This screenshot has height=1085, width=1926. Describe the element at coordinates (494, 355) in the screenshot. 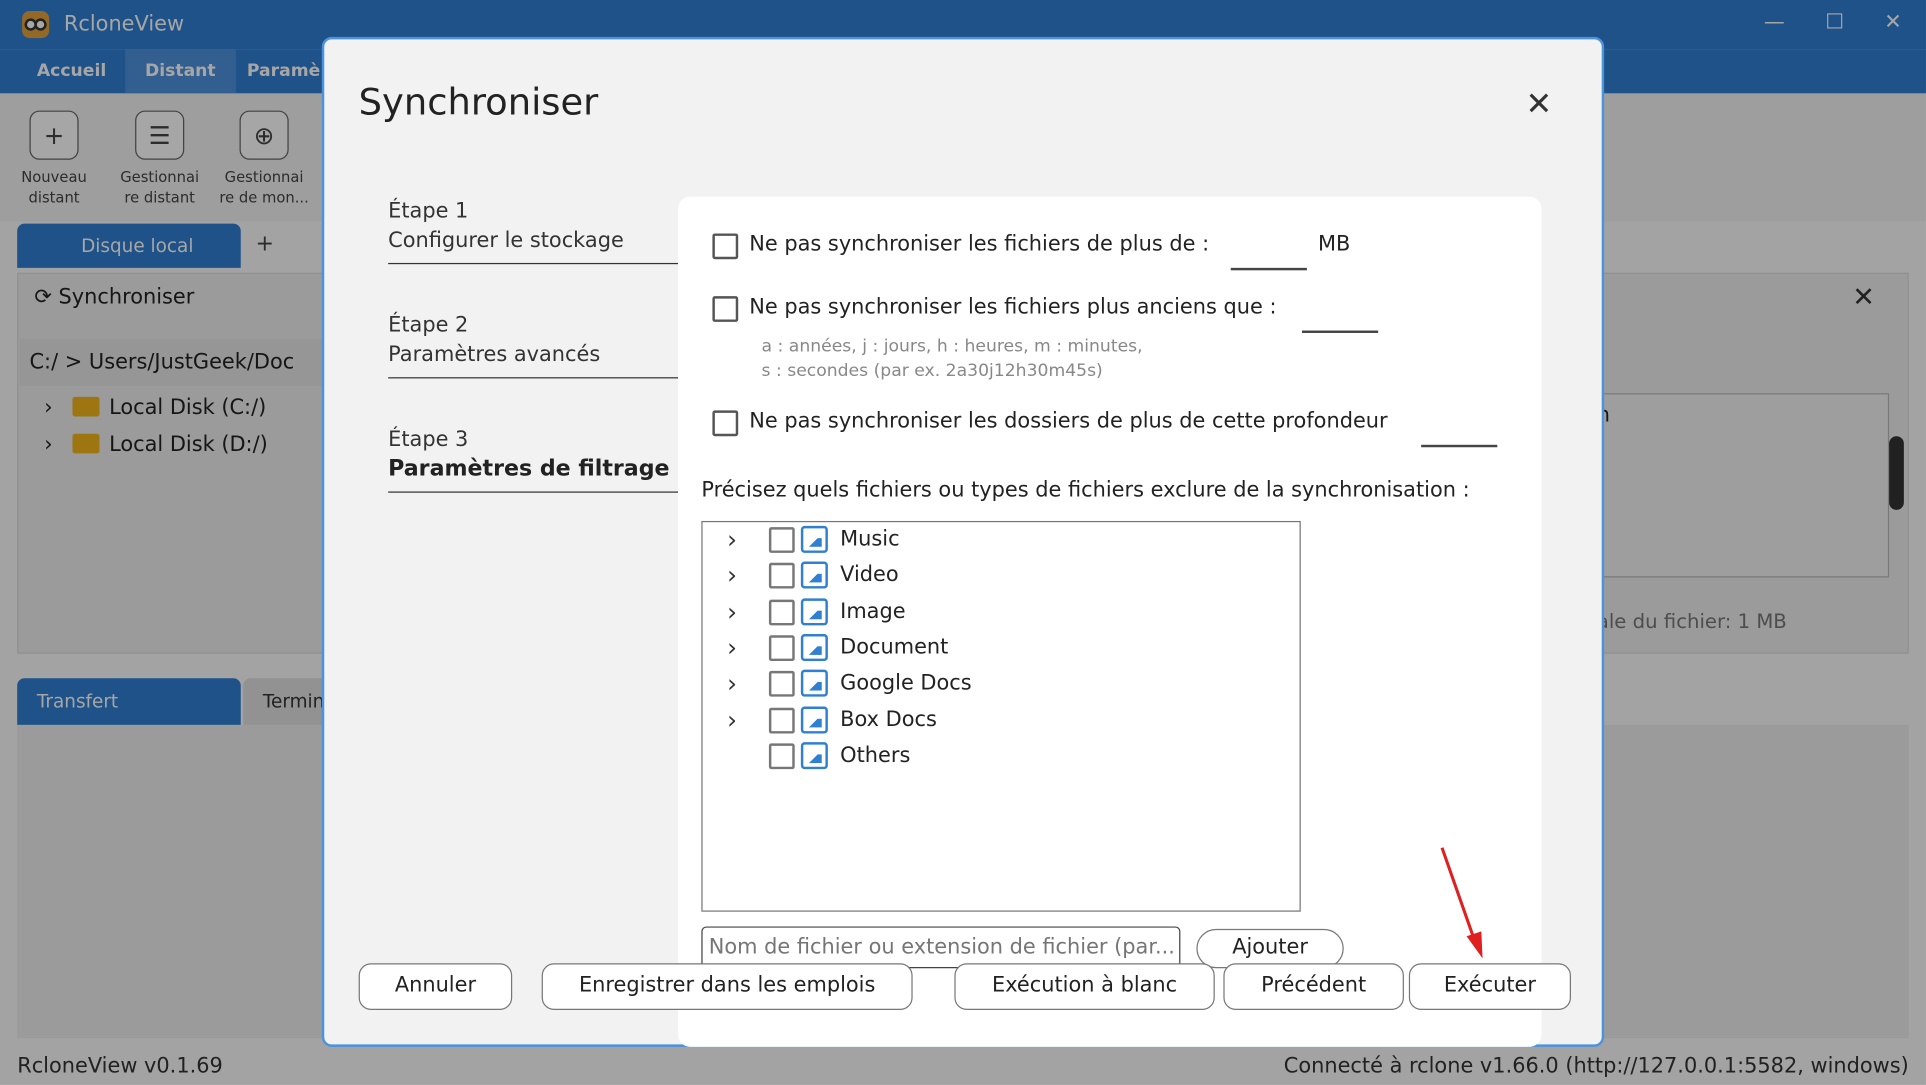

I see `step-name: Paramètres avancés` at that location.